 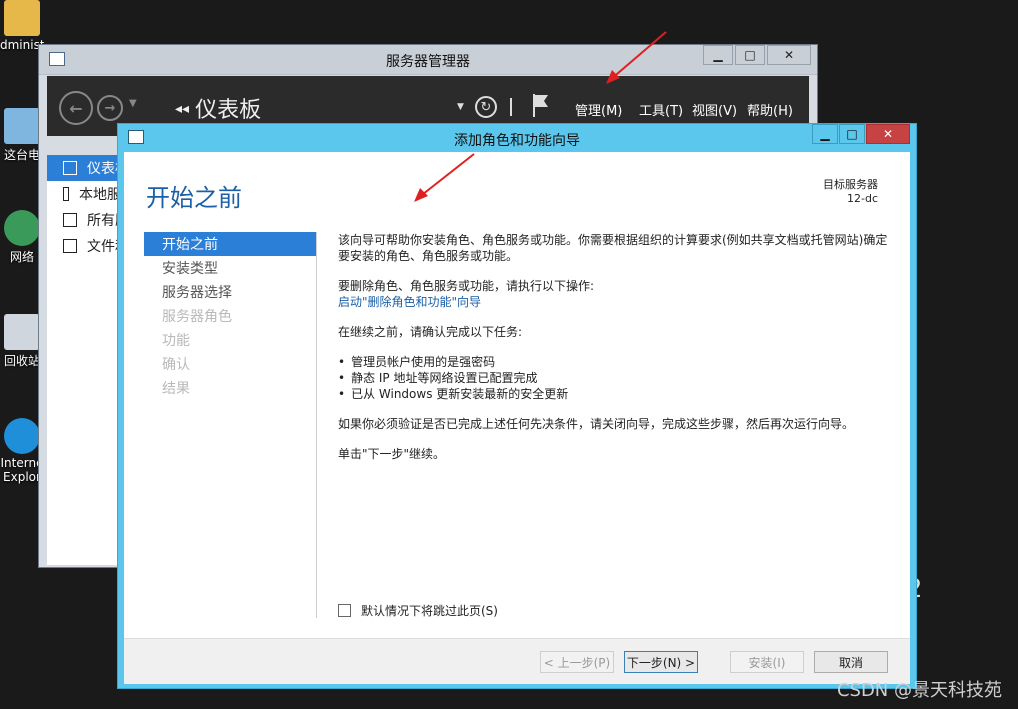 I want to click on sidebar-item-all-servers: 所有服务器, so click(x=84, y=220).